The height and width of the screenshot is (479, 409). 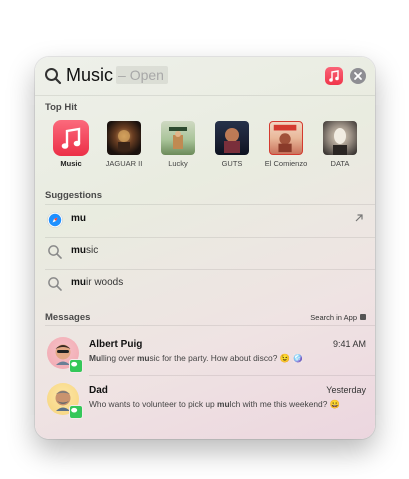 I want to click on messages-header: Messages, so click(x=68, y=317).